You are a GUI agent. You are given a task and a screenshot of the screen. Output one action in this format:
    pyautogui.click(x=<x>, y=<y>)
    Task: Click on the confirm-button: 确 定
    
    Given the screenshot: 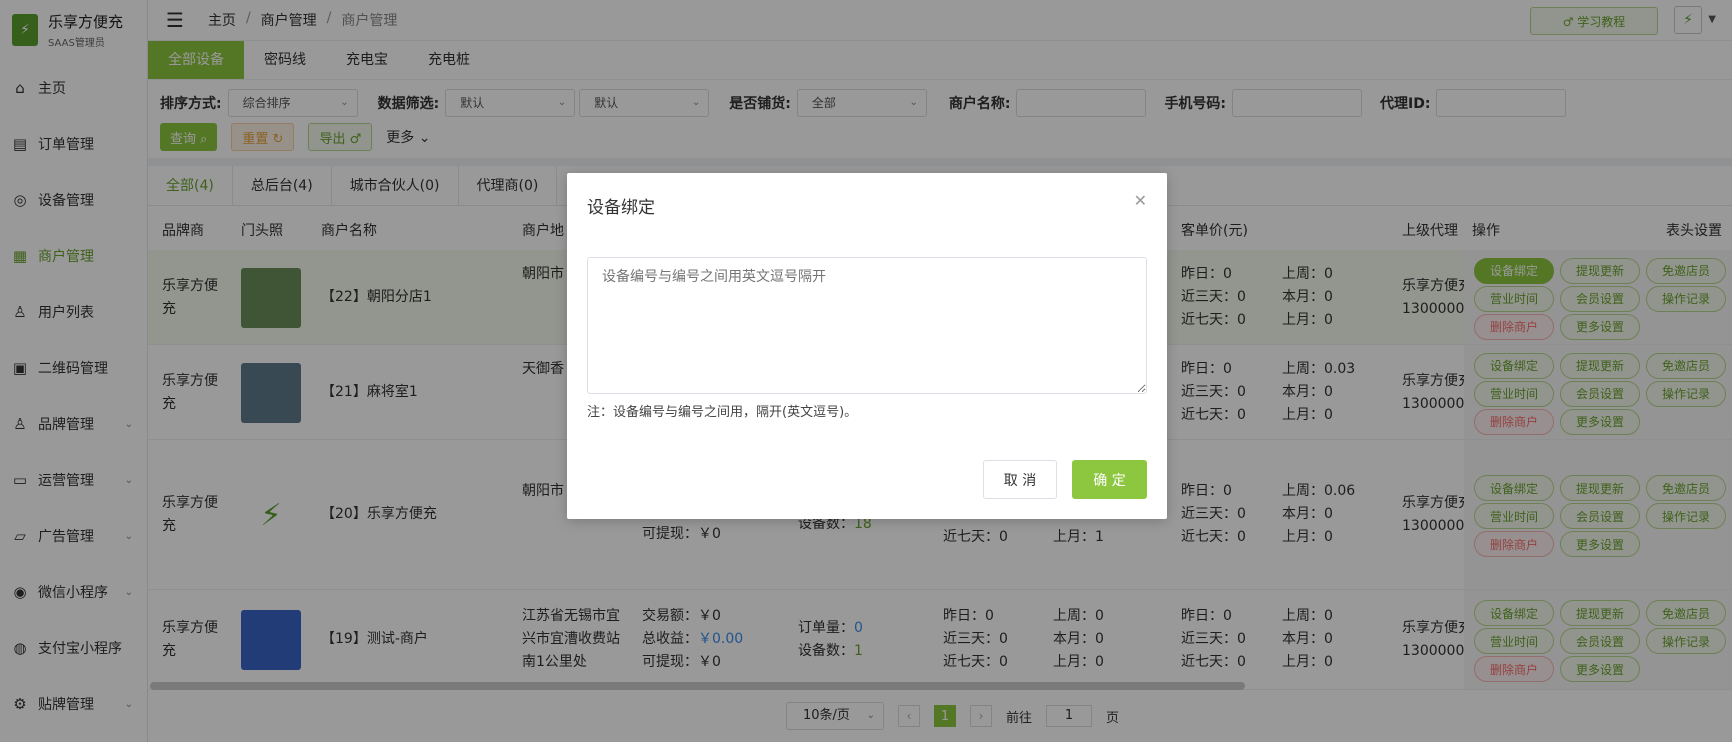 What is the action you would take?
    pyautogui.click(x=1109, y=479)
    